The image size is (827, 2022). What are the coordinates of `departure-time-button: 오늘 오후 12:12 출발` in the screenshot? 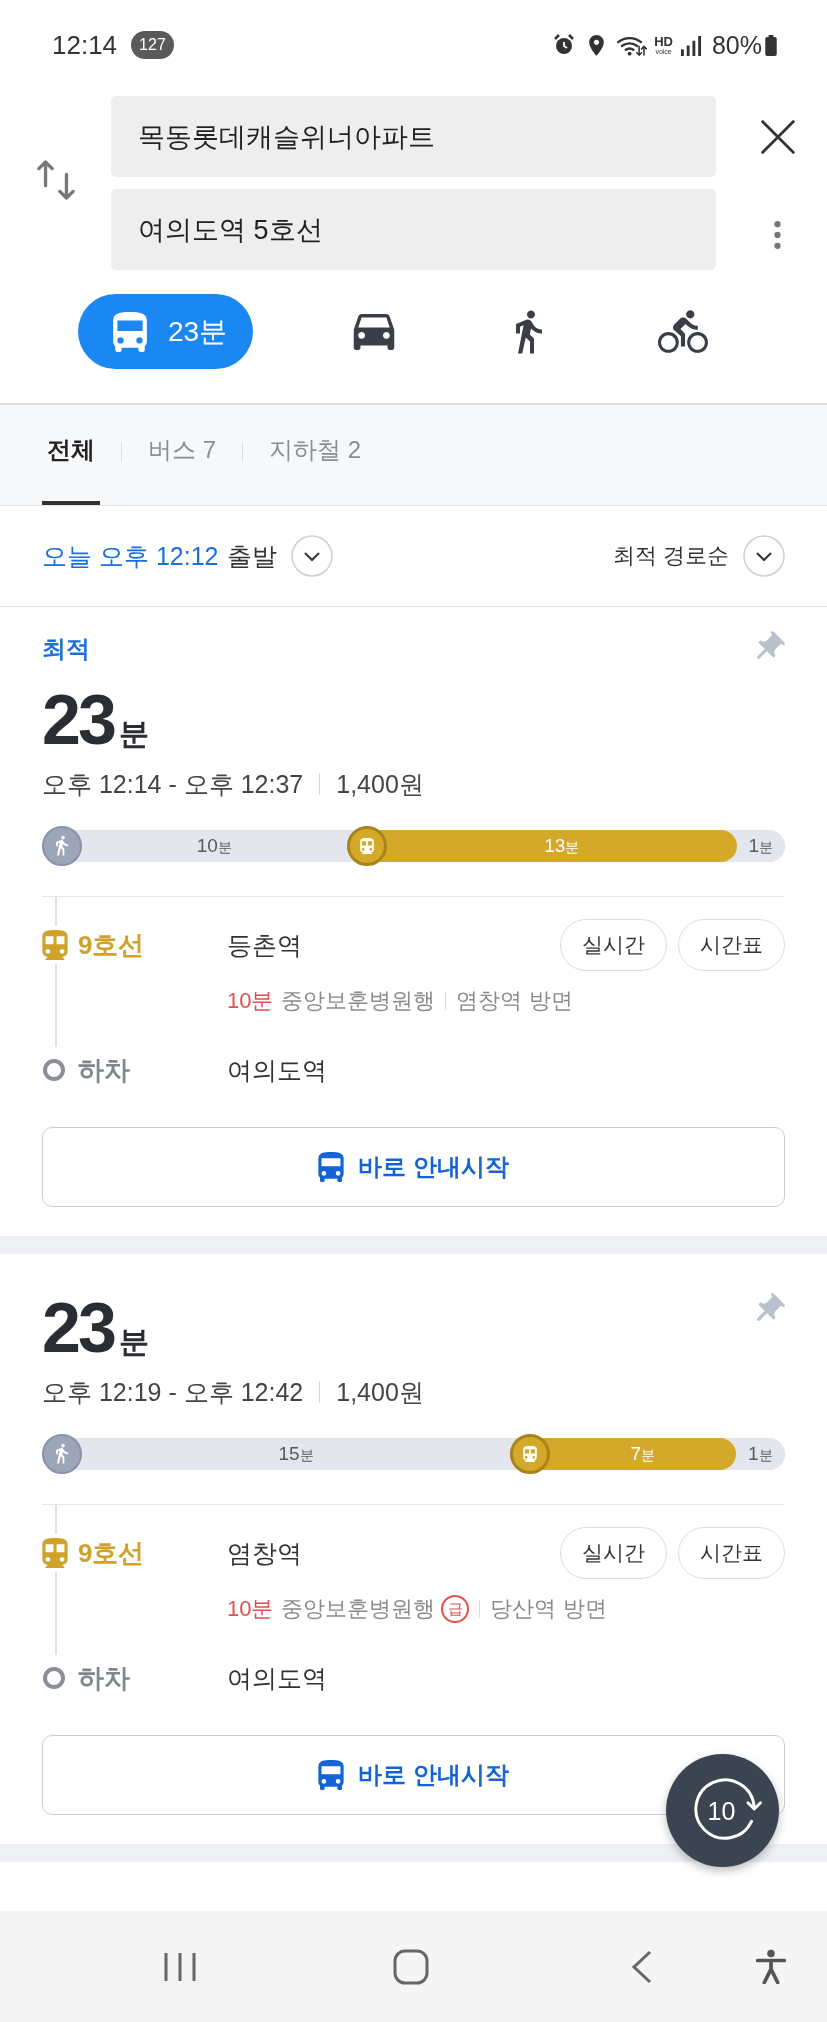 It's located at (188, 556).